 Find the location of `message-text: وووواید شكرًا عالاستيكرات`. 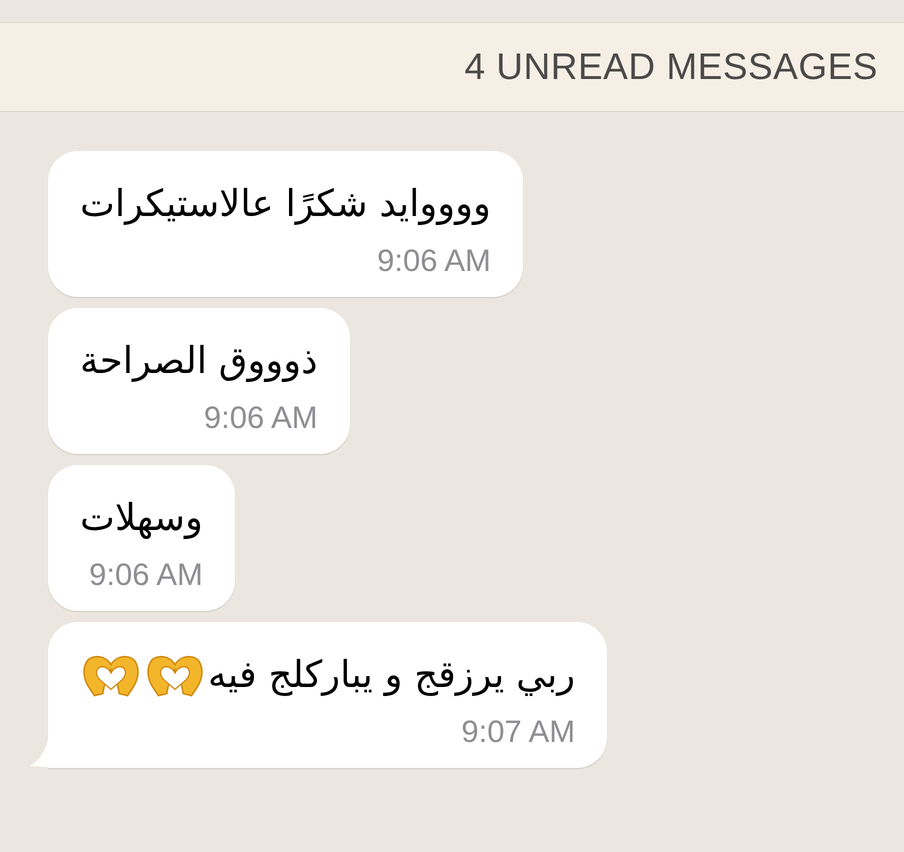

message-text: وووواید شكرًا عالاستيكرات is located at coordinates (285, 204).